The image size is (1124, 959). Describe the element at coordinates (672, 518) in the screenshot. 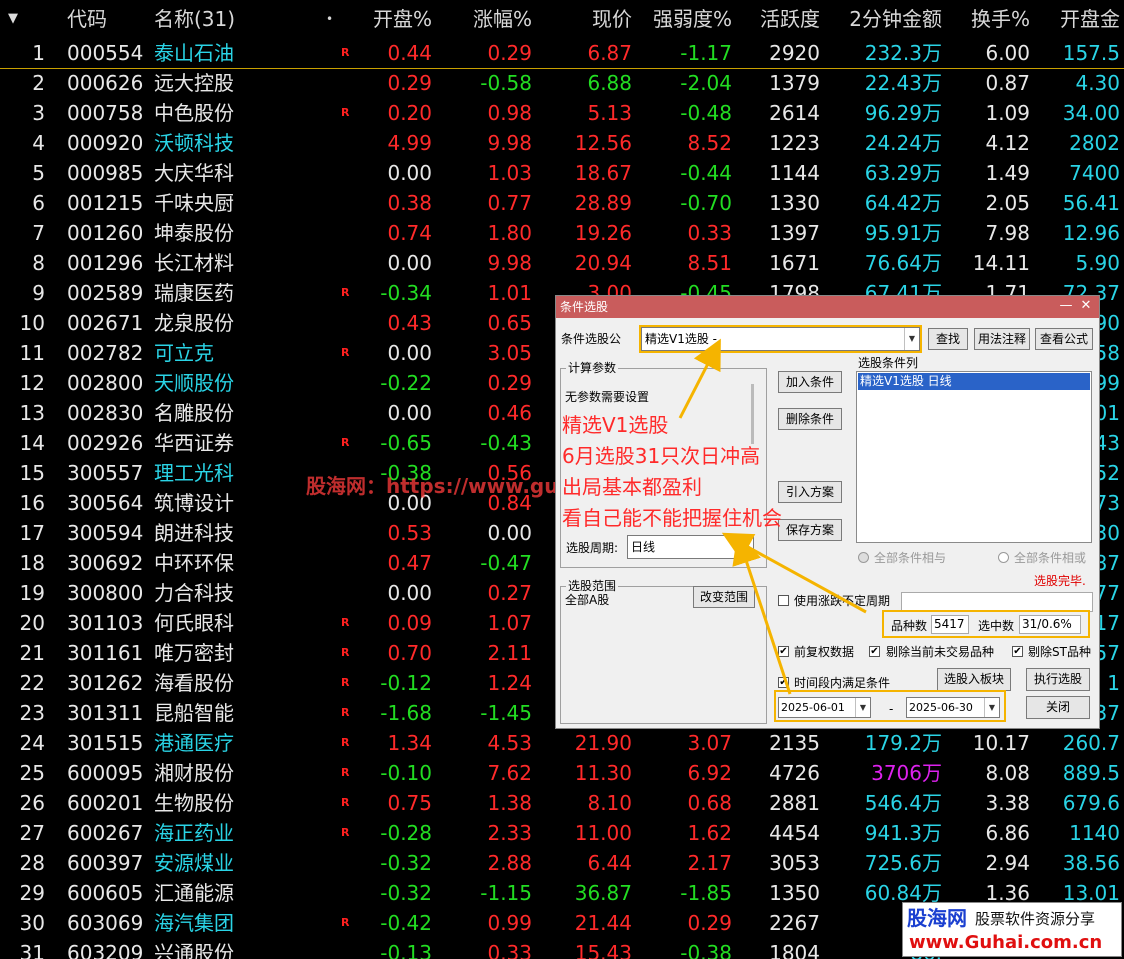

I see `annotation-line-4: 看自己能不能把握住机会` at that location.